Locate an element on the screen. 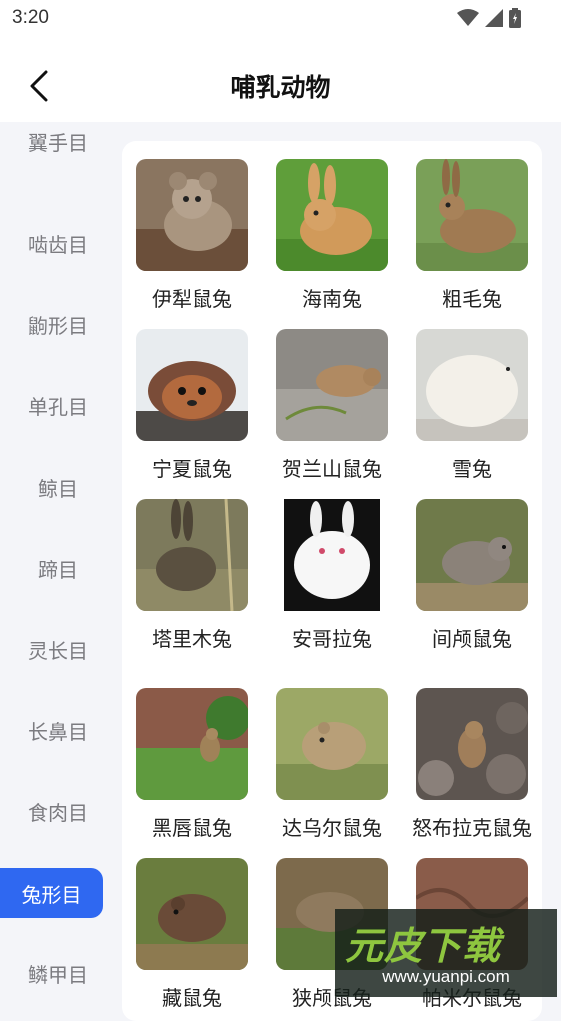 This screenshot has width=561, height=1021. sidebar-item-pholidota: 鳞甲目 is located at coordinates (58, 973).